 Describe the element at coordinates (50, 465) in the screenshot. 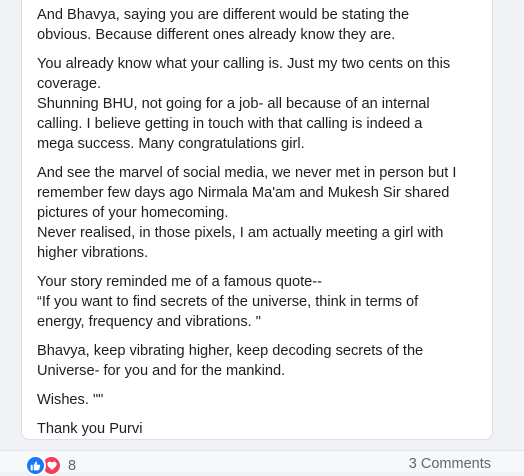

I see `reactions-summary: 8` at that location.